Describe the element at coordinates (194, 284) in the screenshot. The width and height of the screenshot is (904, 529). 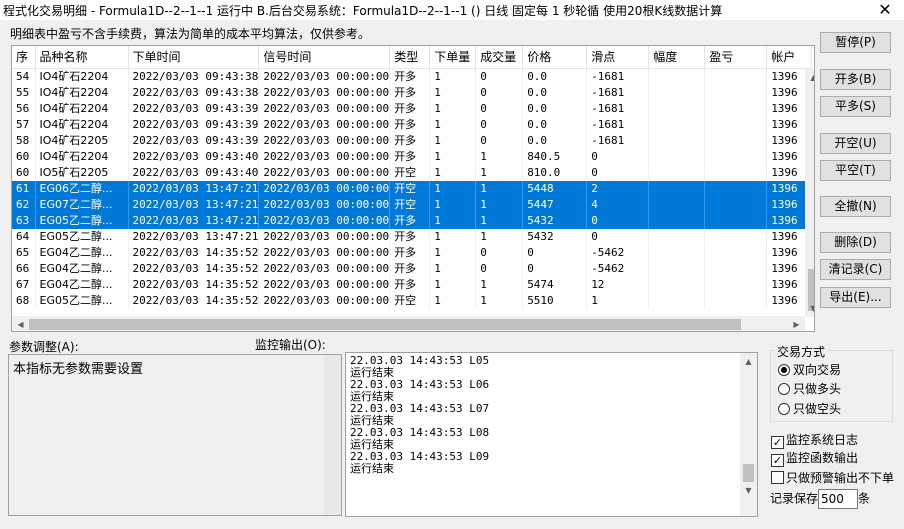
I see `cell-order-time: 2022/03/03 14:35:52` at that location.